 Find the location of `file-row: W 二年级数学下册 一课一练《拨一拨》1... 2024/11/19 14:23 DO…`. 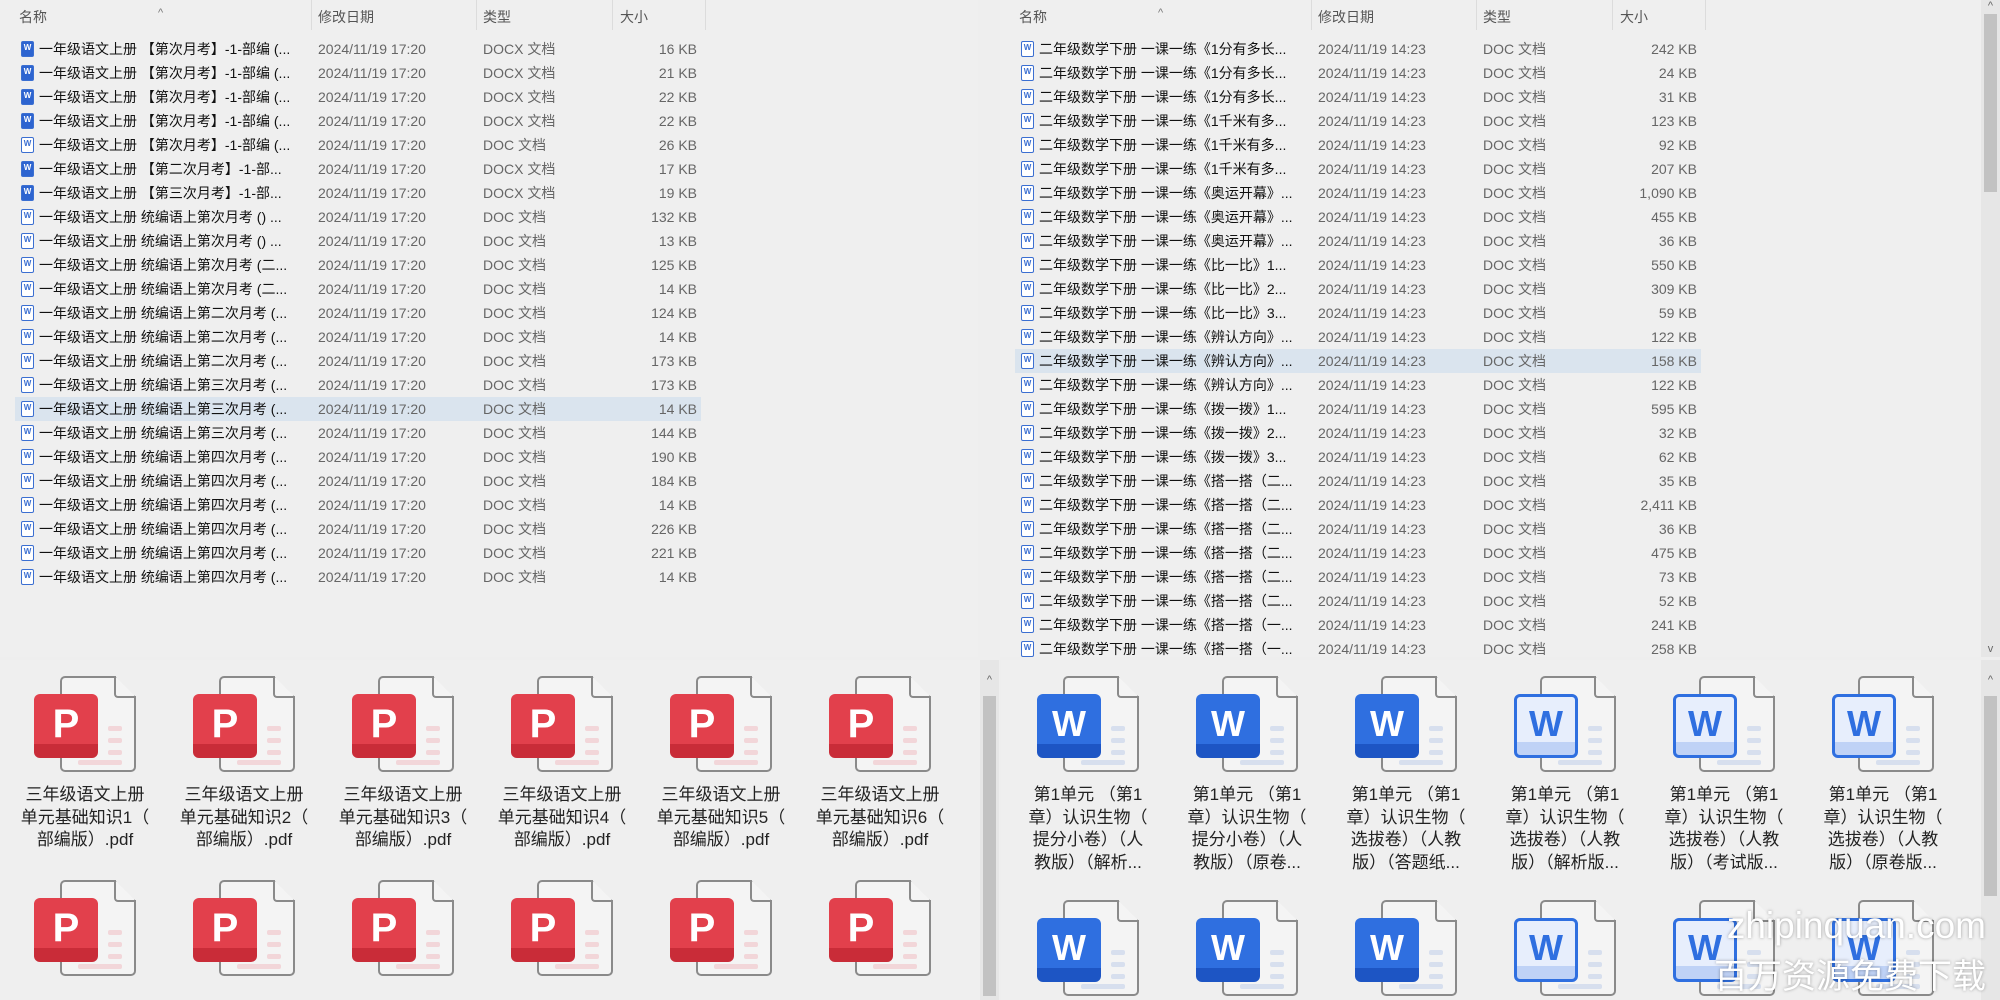

file-row: W 二年级数学下册 一课一练《拨一拨》1... 2024/11/19 14:23 DO… is located at coordinates (1358, 409).